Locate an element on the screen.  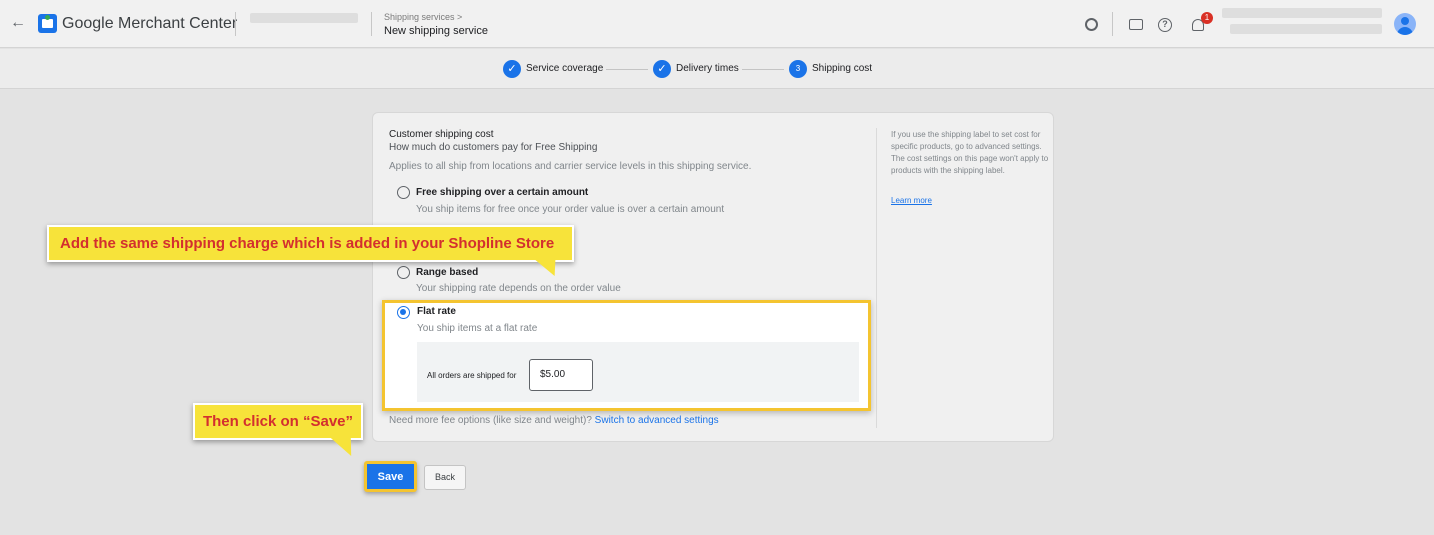
redacted-user-email is located at coordinates (1306, 29).